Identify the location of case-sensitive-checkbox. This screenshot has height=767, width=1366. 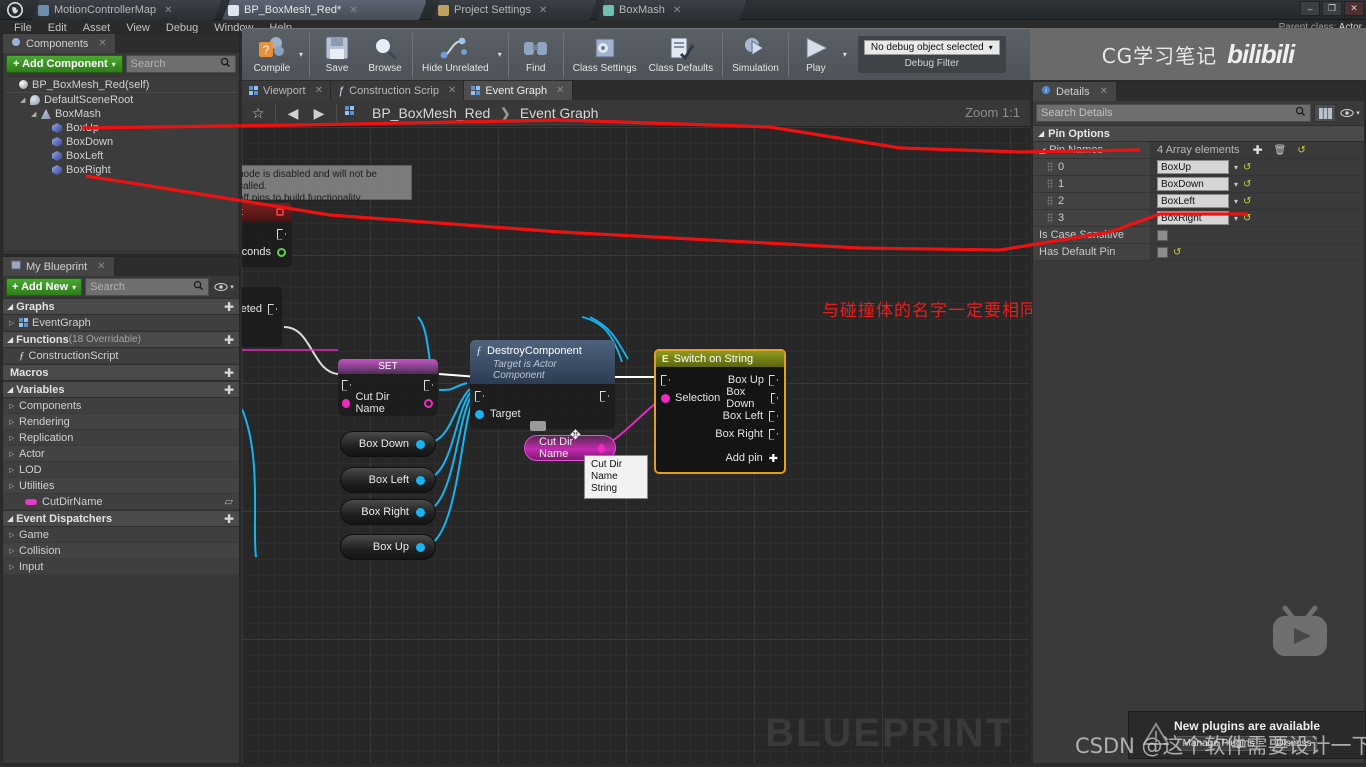
(1162, 235).